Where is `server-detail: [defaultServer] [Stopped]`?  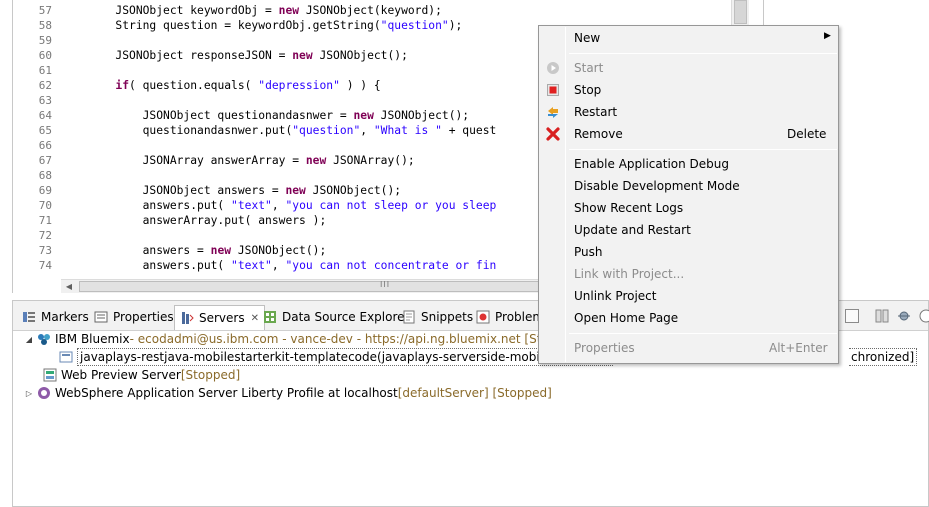
server-detail: [defaultServer] [Stopped] is located at coordinates (474, 393).